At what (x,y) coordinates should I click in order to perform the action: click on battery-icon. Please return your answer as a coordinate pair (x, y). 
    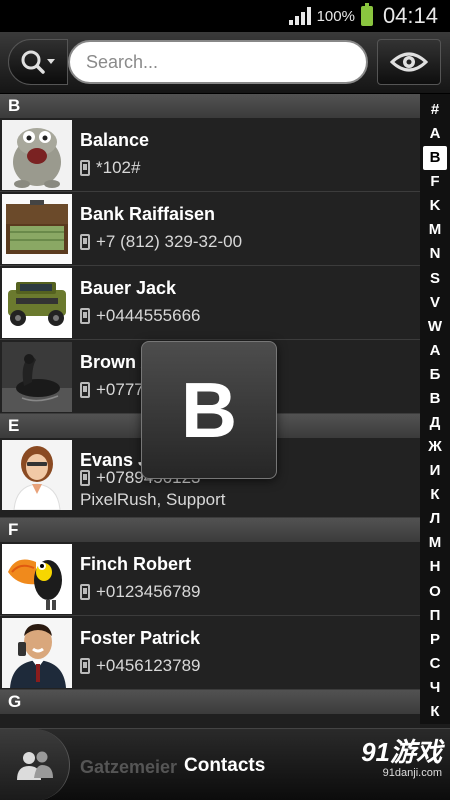
    Looking at the image, I should click on (366, 14).